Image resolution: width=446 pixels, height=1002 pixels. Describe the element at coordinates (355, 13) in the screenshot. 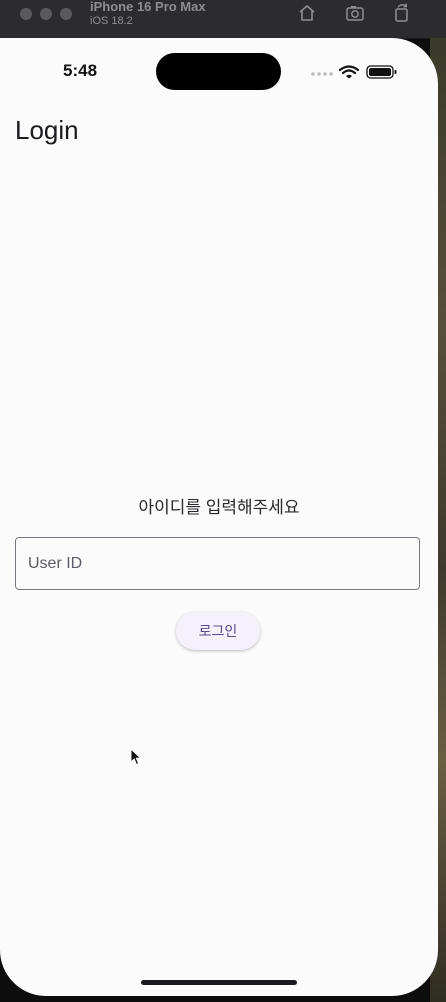

I see `screenshot-icon` at that location.